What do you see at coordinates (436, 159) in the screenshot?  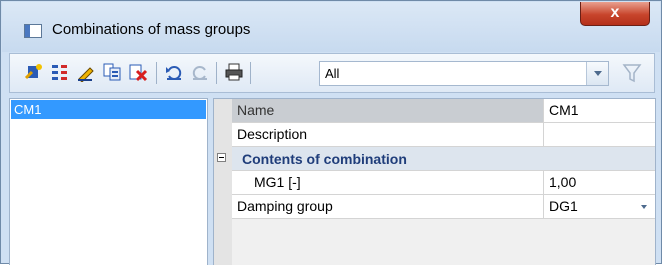 I see `property-group-contents: Contents of combination` at bounding box center [436, 159].